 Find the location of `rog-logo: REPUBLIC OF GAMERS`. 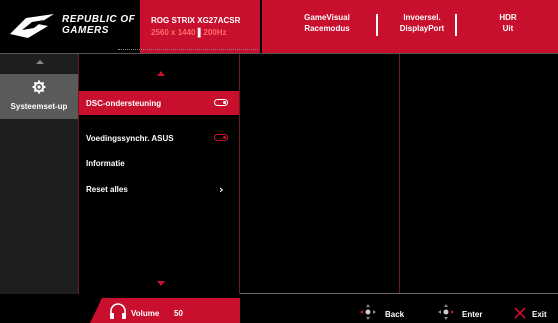

rog-logo: REPUBLIC OF GAMERS is located at coordinates (70, 26).